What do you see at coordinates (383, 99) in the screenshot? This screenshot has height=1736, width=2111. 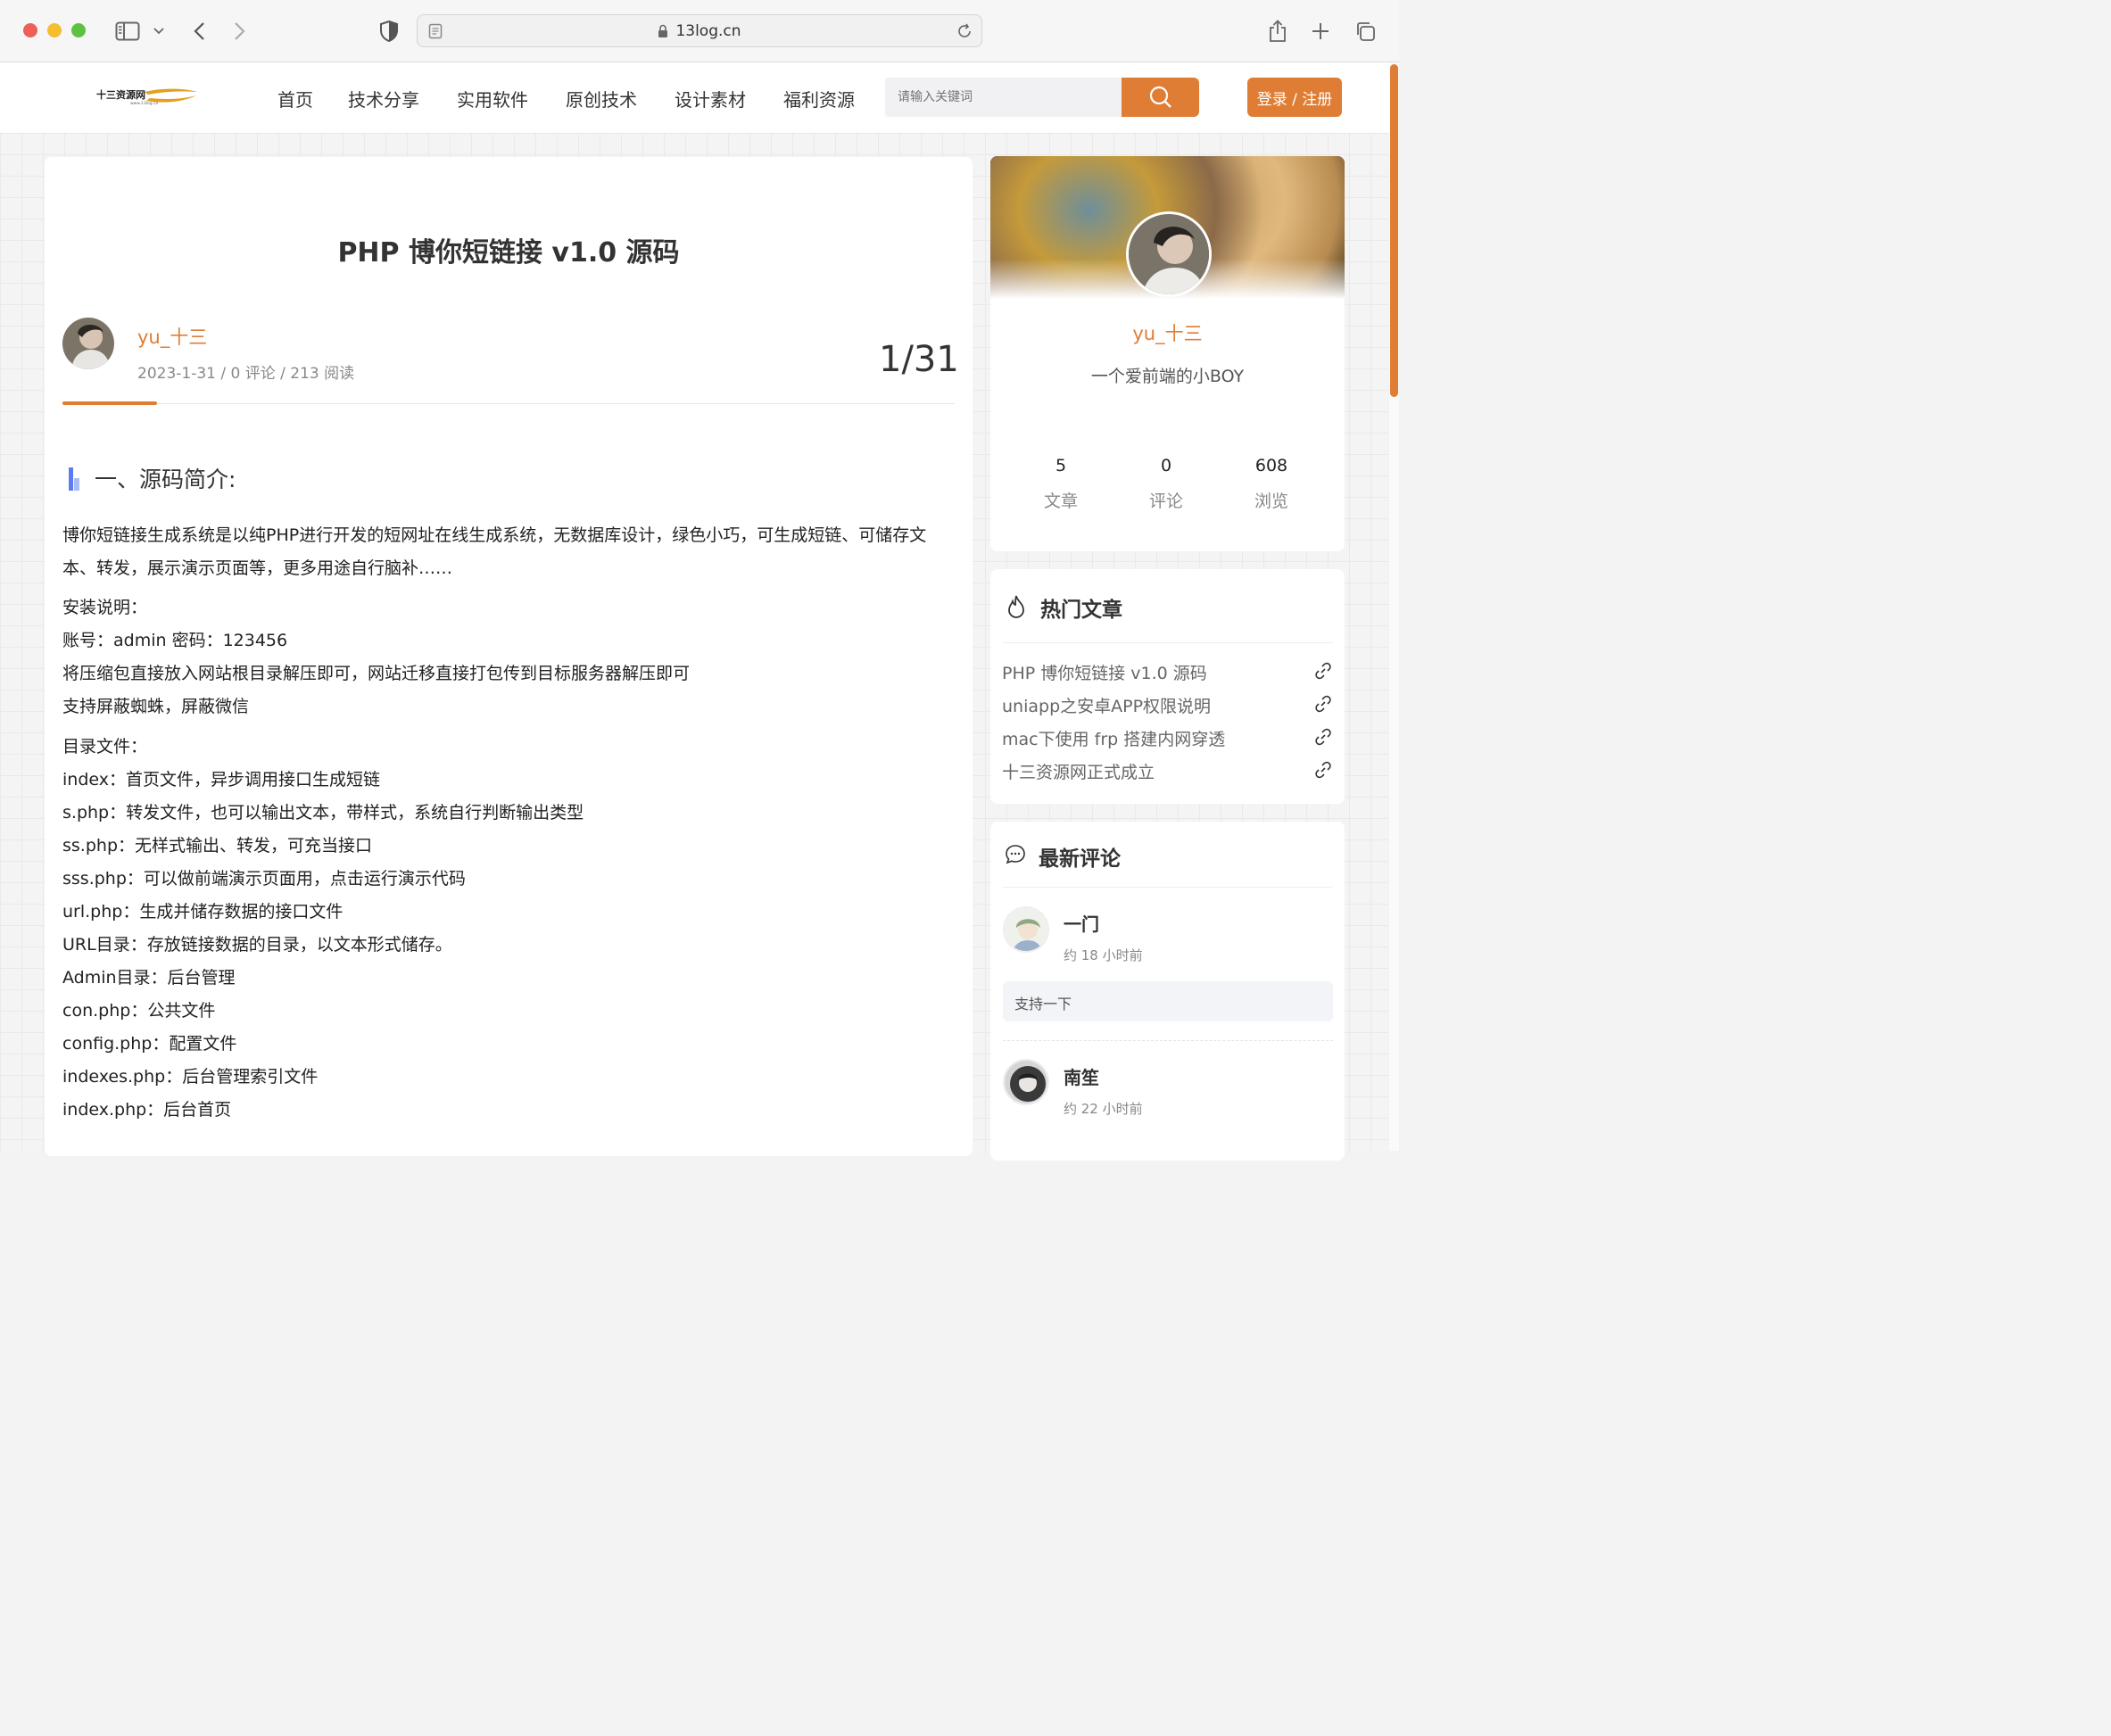 I see `nav-tech-share: 技术分享` at bounding box center [383, 99].